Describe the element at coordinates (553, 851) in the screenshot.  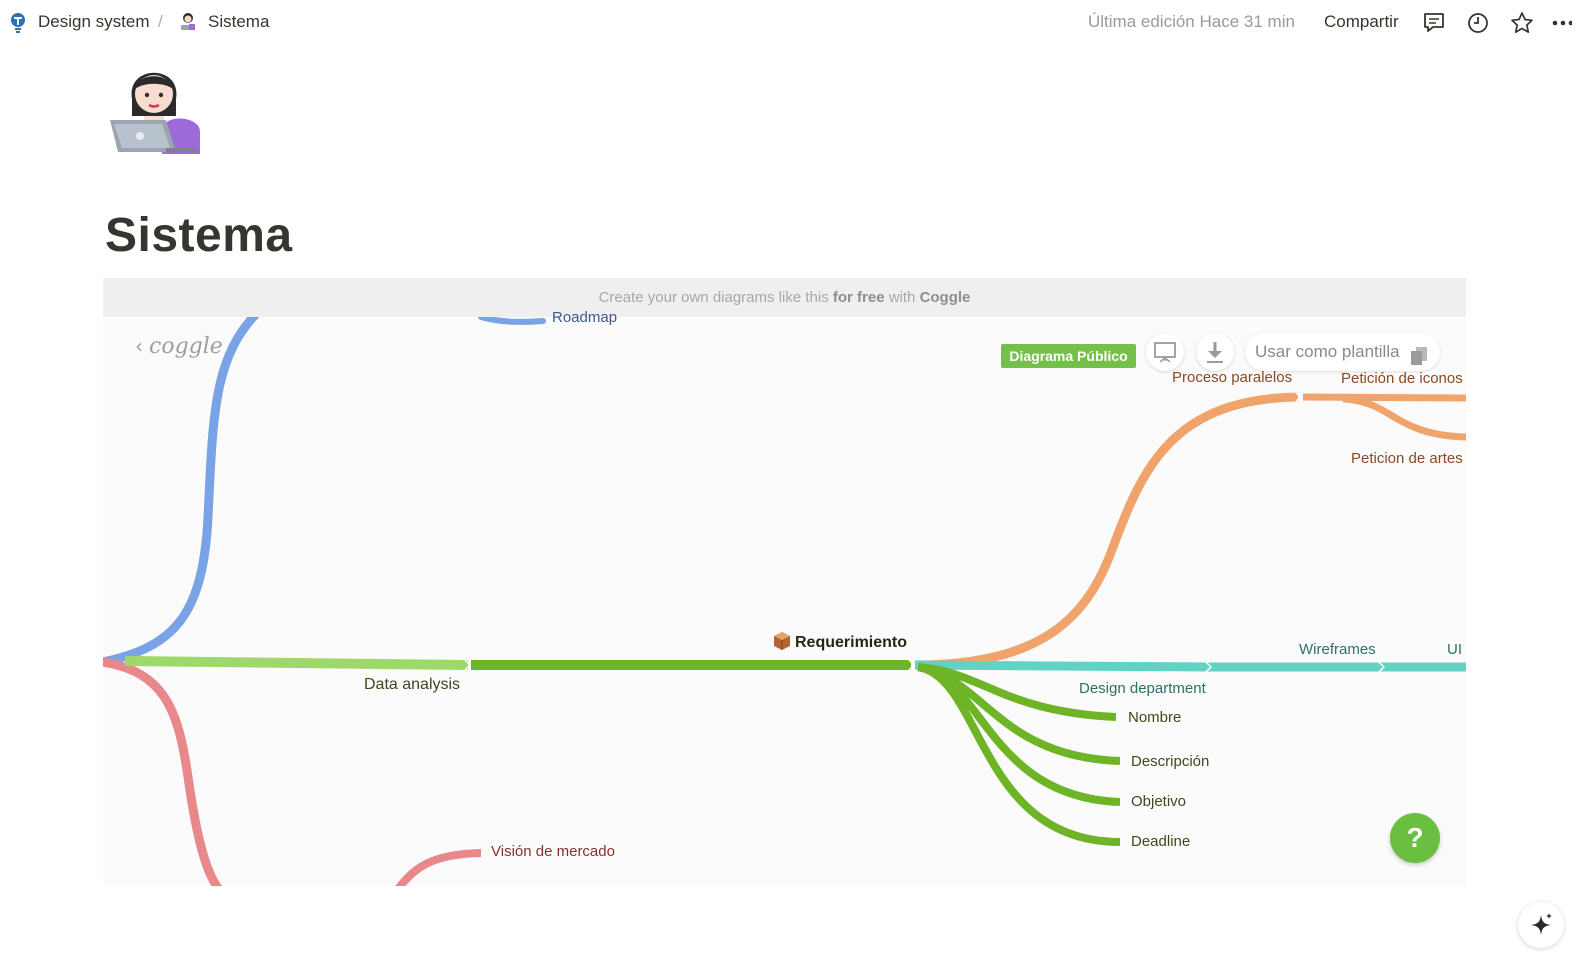
I see `node-vision-mercado: Visión de mercado` at that location.